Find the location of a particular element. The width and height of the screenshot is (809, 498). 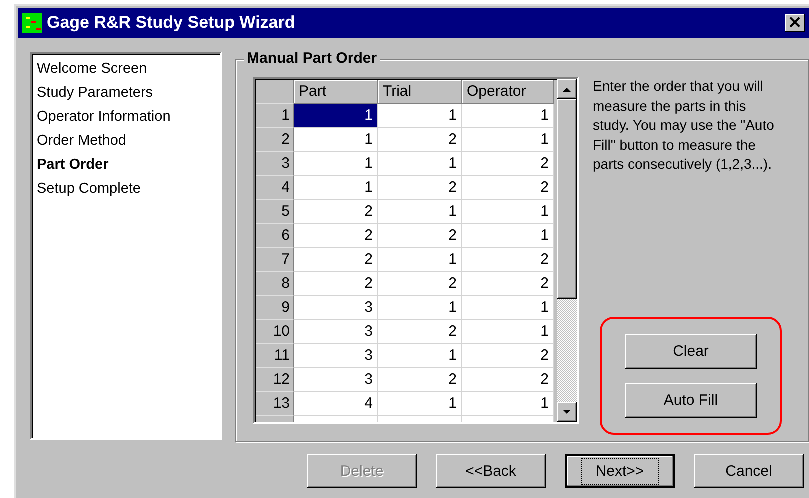

up-arrow-icon is located at coordinates (567, 89).